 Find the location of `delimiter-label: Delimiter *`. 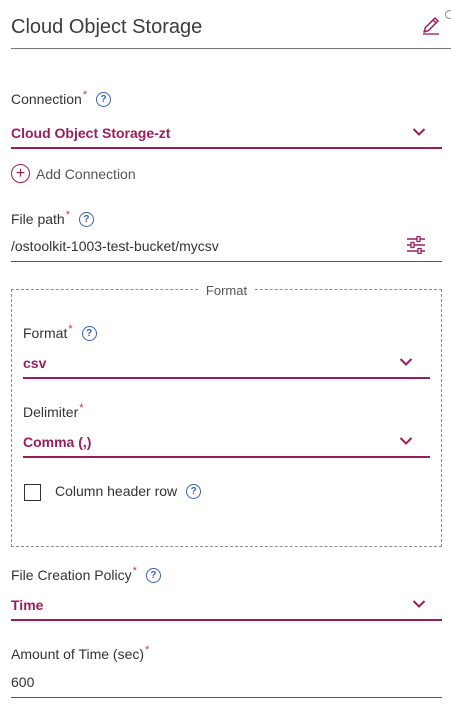

delimiter-label: Delimiter * is located at coordinates (53, 411).